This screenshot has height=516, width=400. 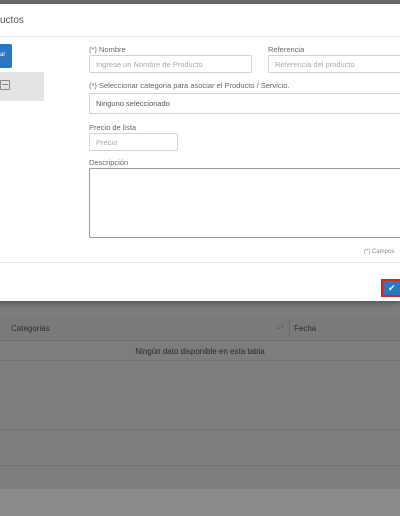 What do you see at coordinates (133, 142) in the screenshot?
I see `precio-input: Precio` at bounding box center [133, 142].